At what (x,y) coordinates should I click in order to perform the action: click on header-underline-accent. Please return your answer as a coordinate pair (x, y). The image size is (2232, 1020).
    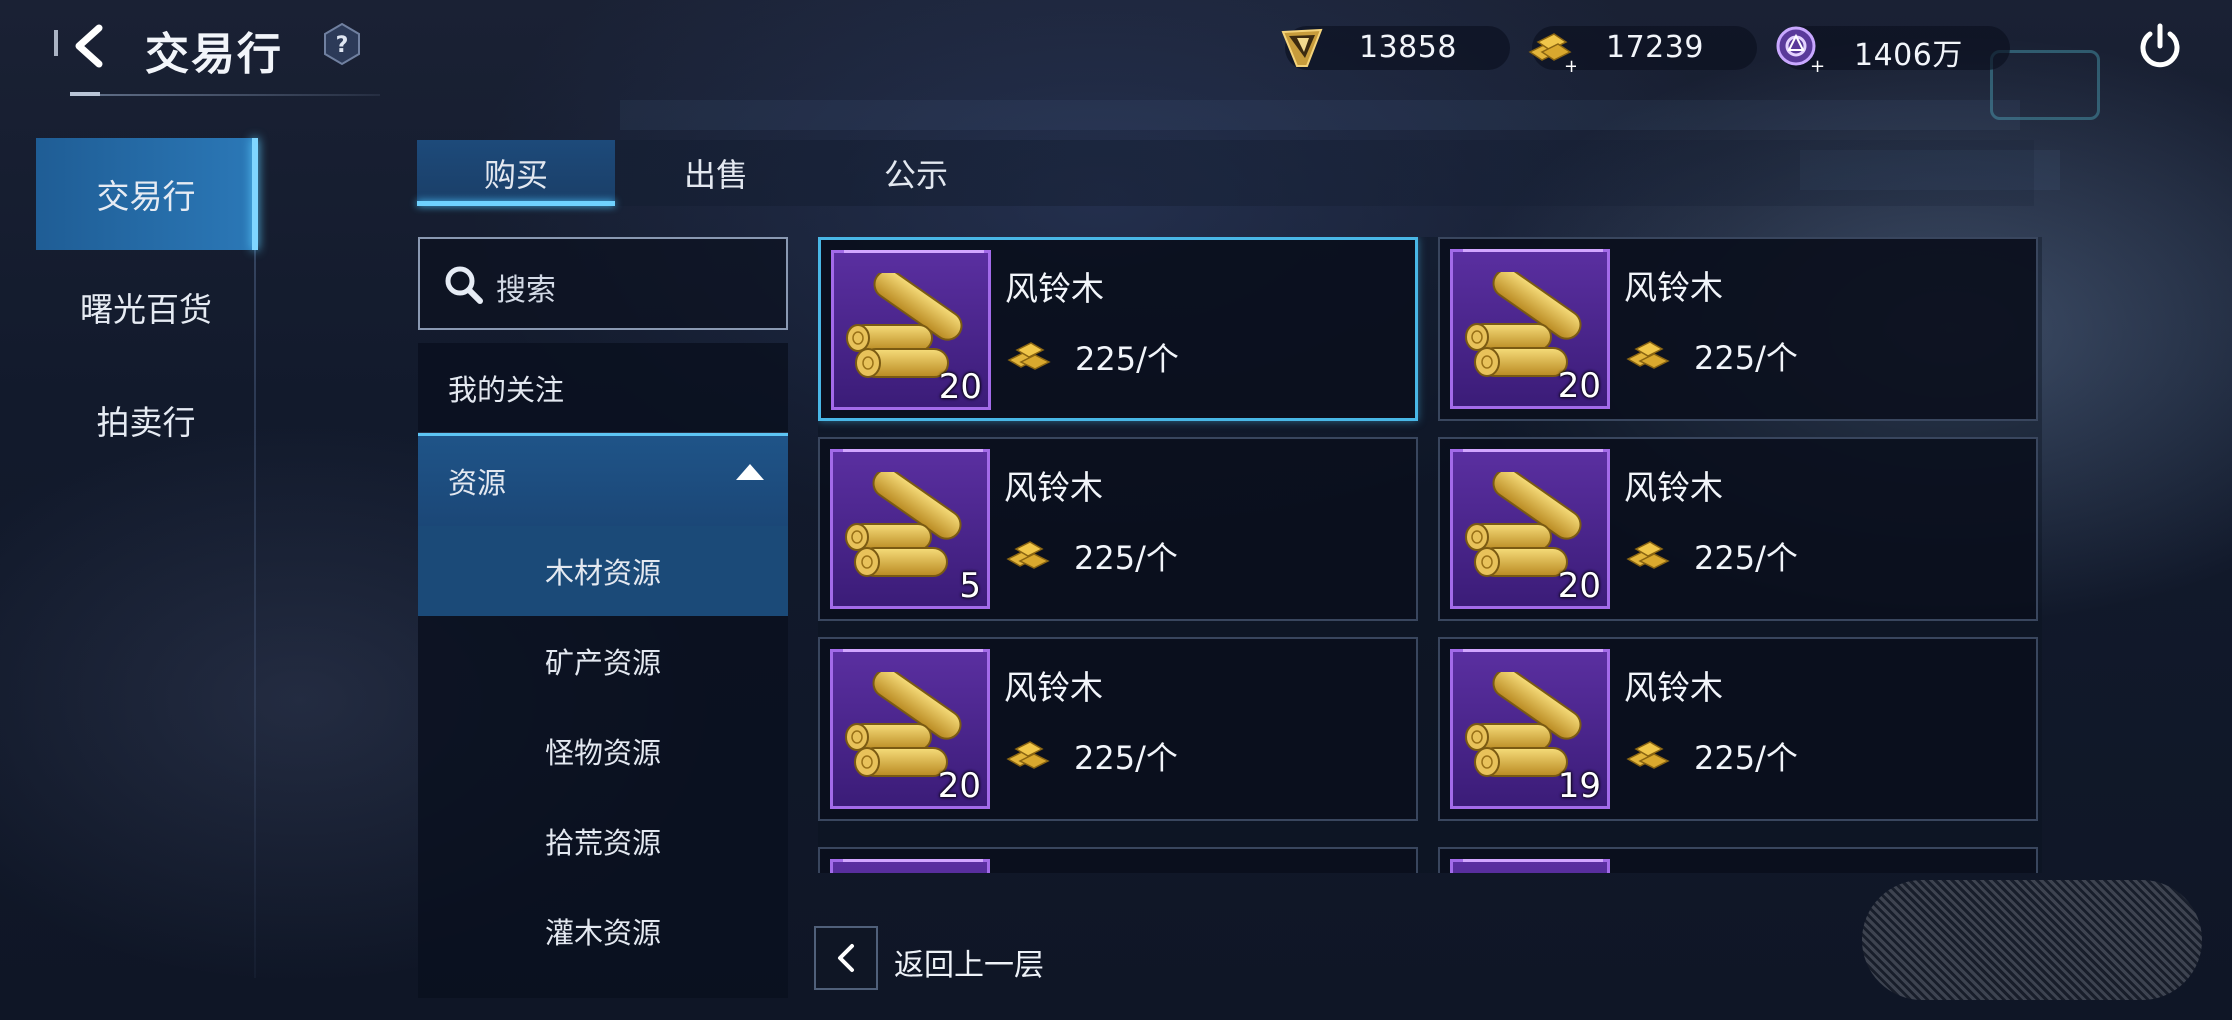
    Looking at the image, I should click on (85, 94).